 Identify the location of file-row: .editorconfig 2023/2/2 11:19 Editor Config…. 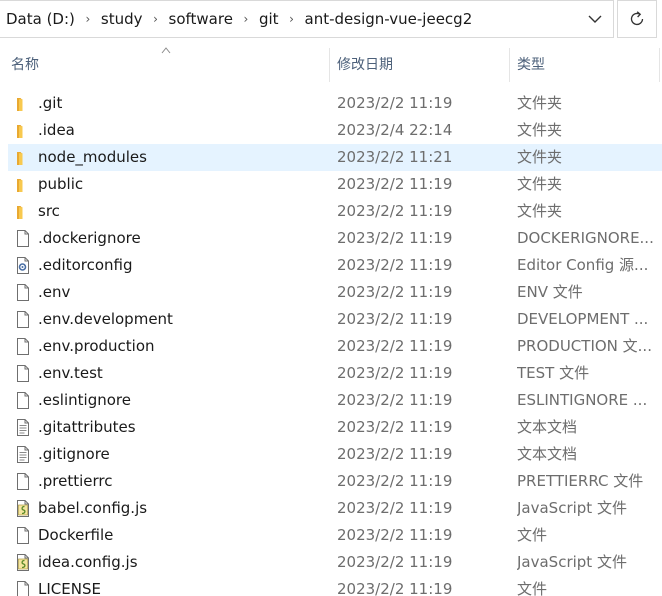
(331, 265).